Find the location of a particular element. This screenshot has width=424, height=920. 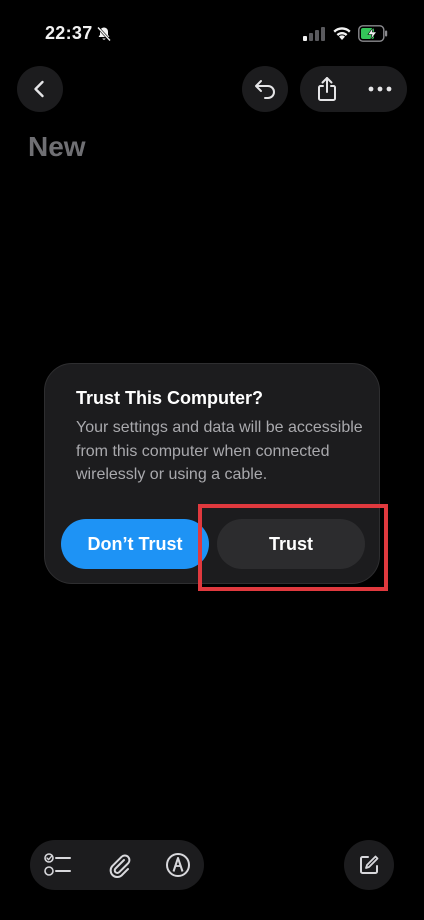

checklist-icon is located at coordinates (57, 864).